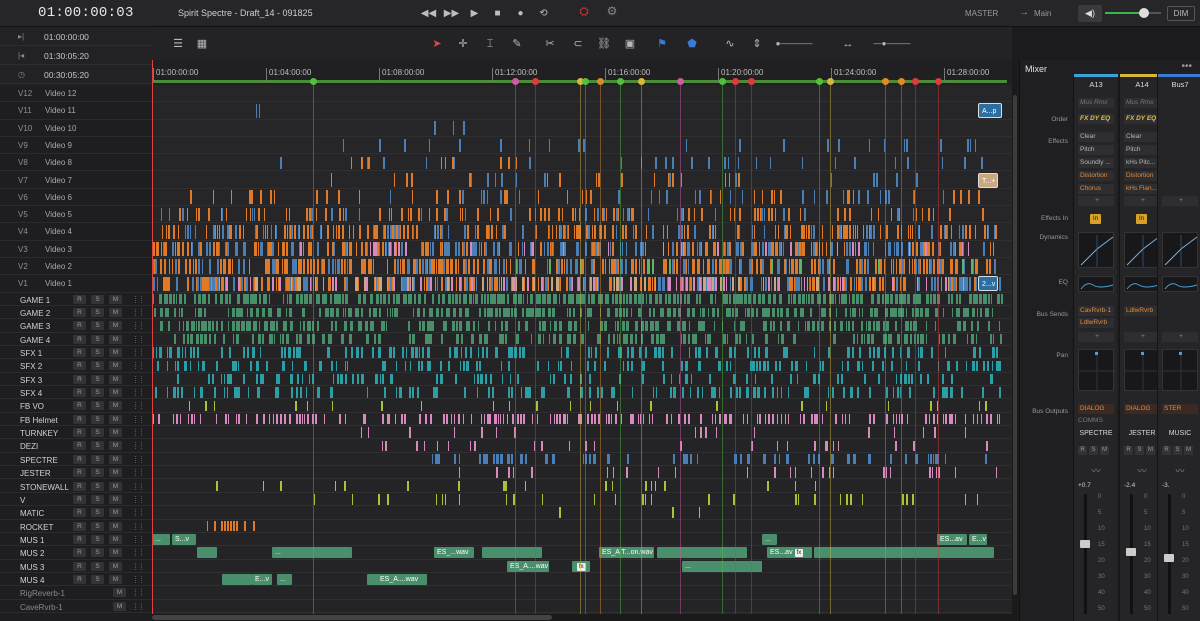 The height and width of the screenshot is (621, 1200). Describe the element at coordinates (582, 419) in the screenshot. I see `audio-lane` at that location.